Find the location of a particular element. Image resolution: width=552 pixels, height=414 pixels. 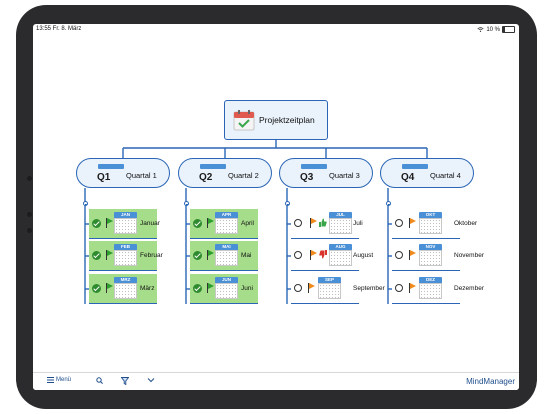

month-calendar-icon: APR is located at coordinates (226, 224).